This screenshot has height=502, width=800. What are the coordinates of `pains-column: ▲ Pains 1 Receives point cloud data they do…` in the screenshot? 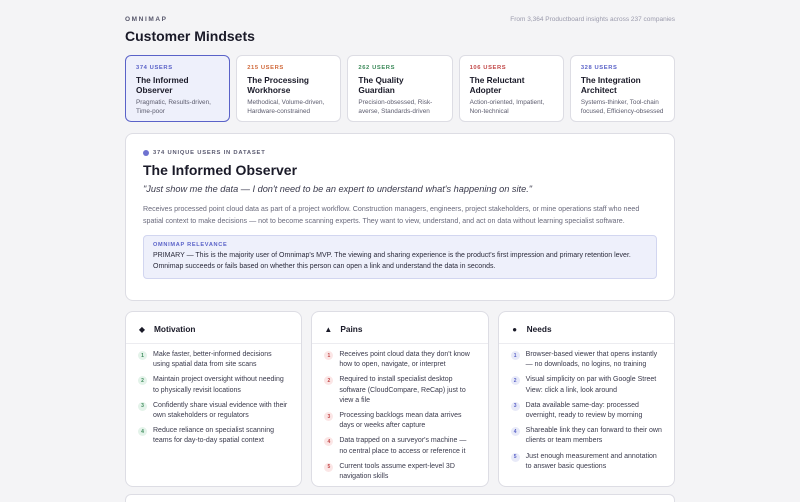 It's located at (400, 399).